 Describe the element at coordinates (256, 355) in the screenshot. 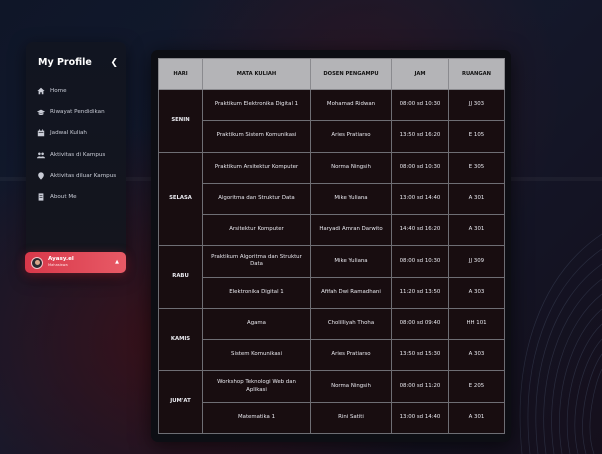

I see `course-cell: Sistem Komunikasi` at that location.